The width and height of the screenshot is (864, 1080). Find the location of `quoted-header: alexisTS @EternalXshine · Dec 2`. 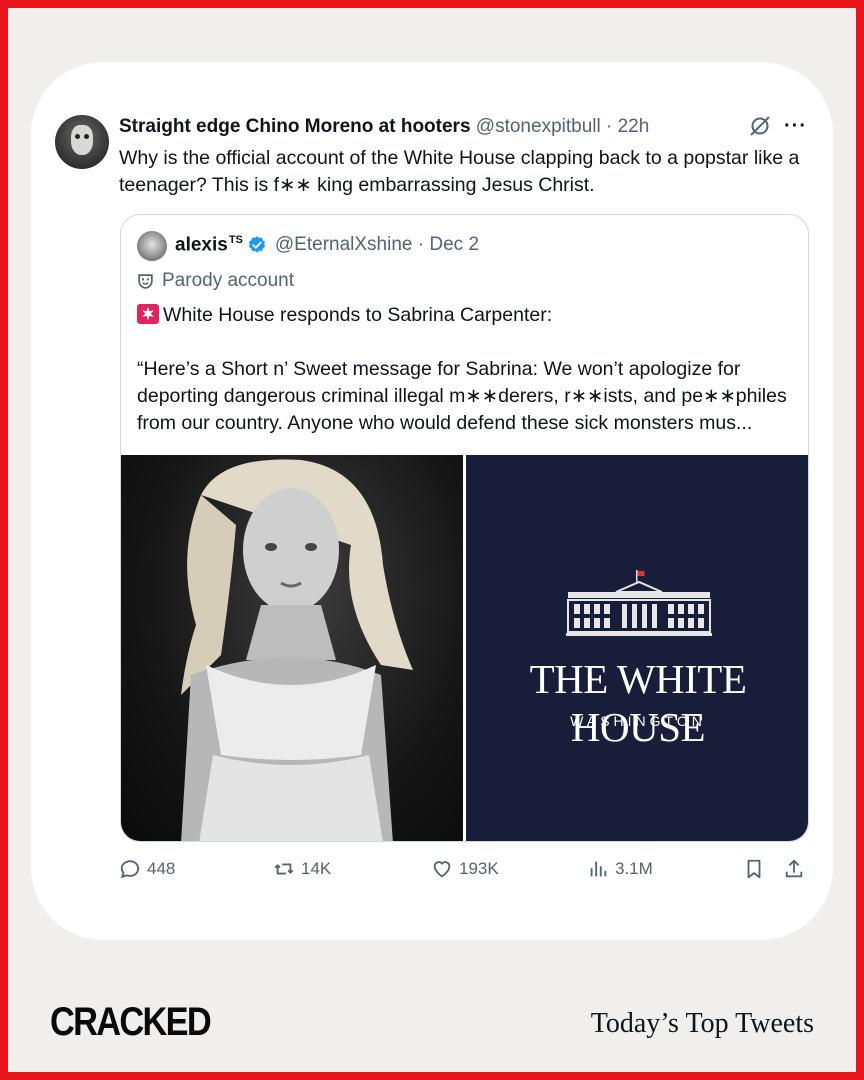

quoted-header: alexisTS @EternalXshine · Dec 2 is located at coordinates (327, 245).